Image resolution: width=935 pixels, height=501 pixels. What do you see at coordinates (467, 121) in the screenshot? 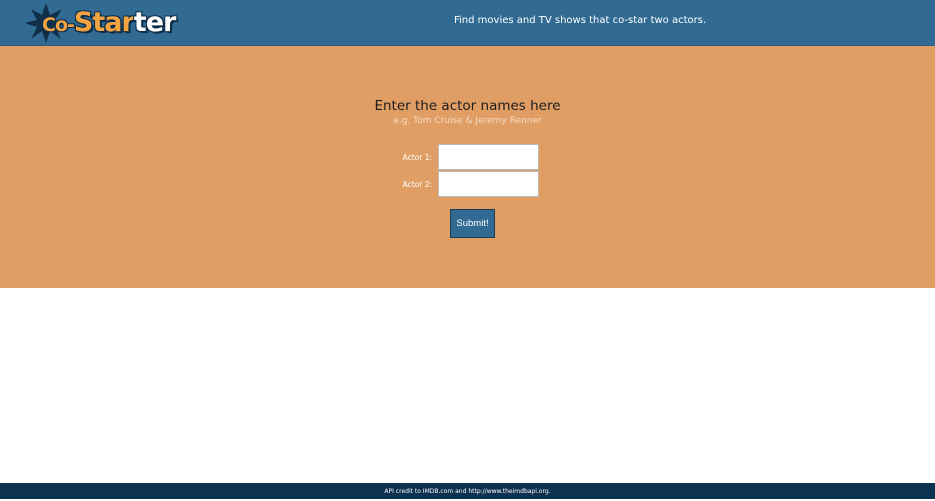
I see `form-subtitle: e.g. Tom Cruise & Jeremy Renner` at bounding box center [467, 121].